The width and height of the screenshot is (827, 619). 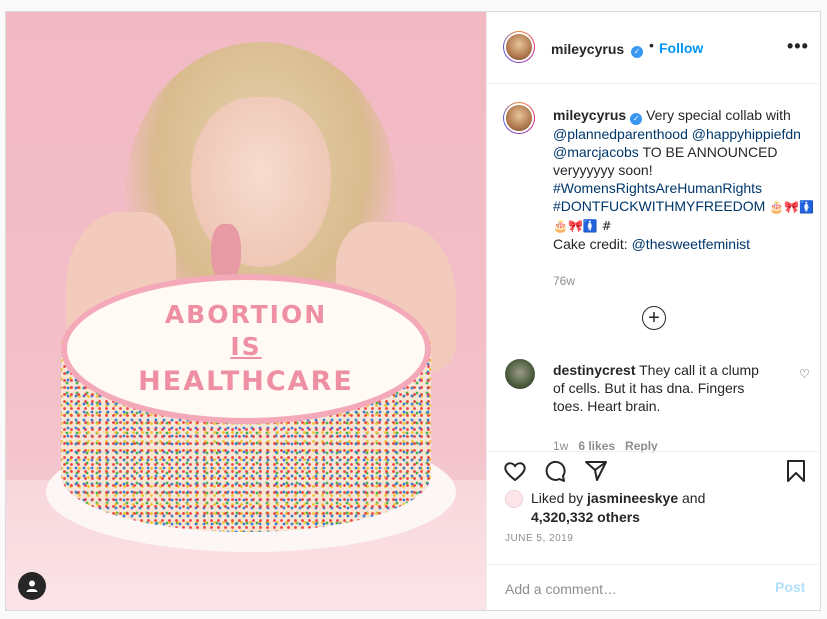 What do you see at coordinates (564, 281) in the screenshot?
I see `caption-time: 76w` at bounding box center [564, 281].